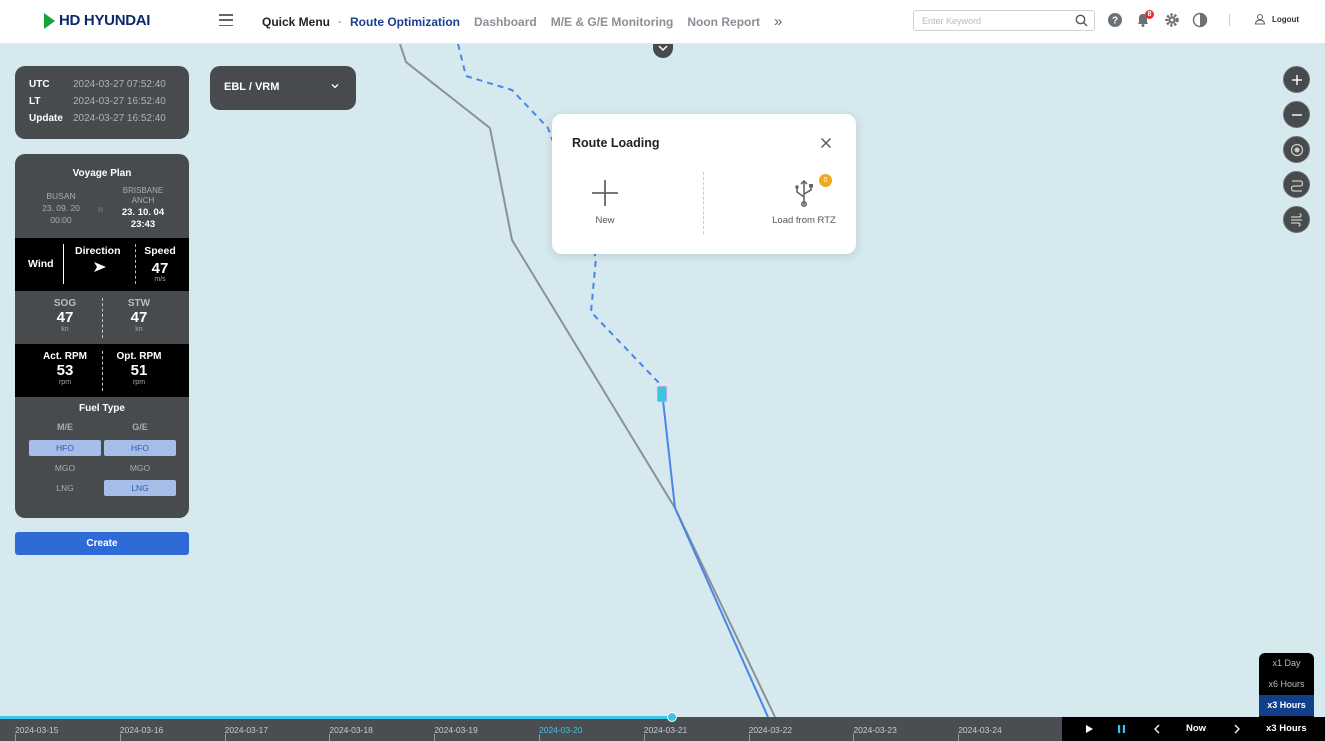 This screenshot has height=741, width=1325. What do you see at coordinates (1081, 20) in the screenshot?
I see `search-icon` at bounding box center [1081, 20].